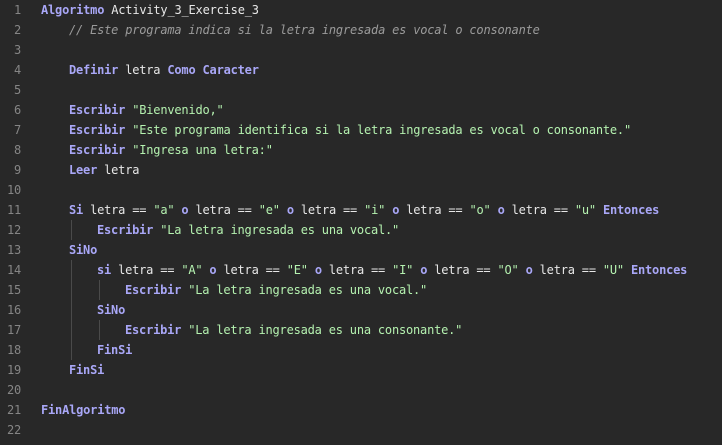 This screenshot has width=722, height=445. What do you see at coordinates (361, 90) in the screenshot?
I see `code-line: 5` at bounding box center [361, 90].